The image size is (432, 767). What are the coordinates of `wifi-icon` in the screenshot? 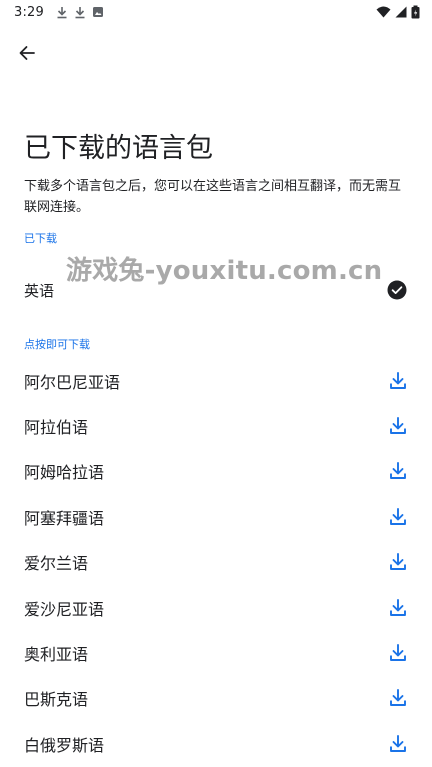 It's located at (383, 12).